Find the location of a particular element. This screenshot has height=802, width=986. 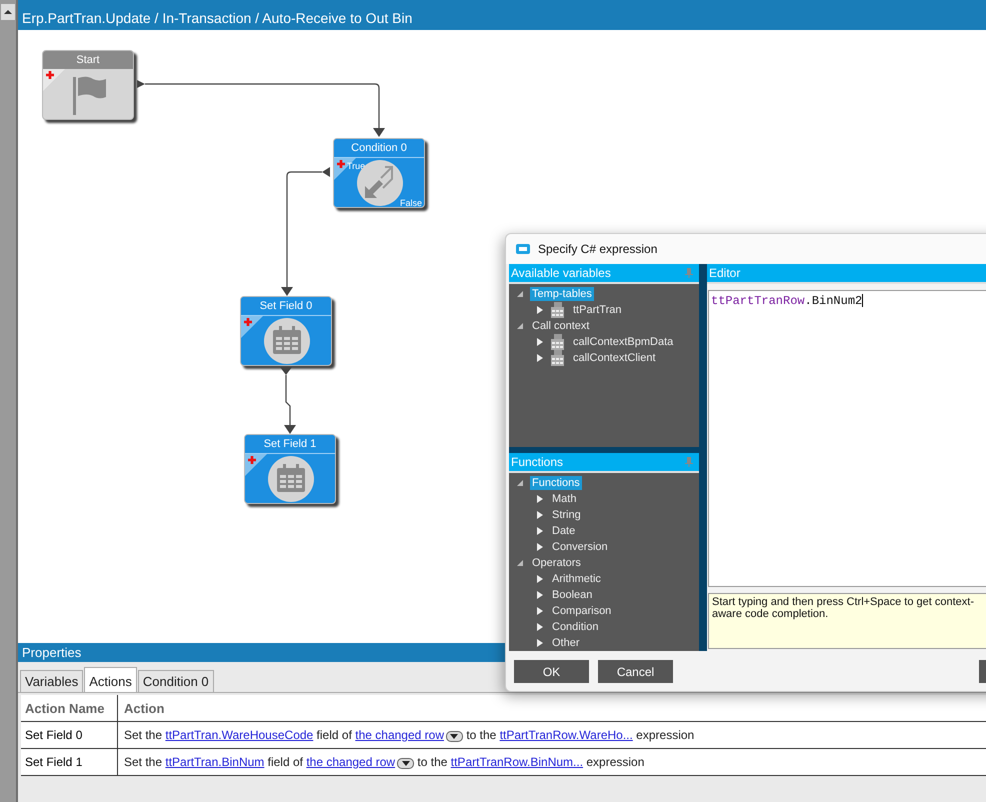

node-title: Set Field 0 is located at coordinates (286, 306).